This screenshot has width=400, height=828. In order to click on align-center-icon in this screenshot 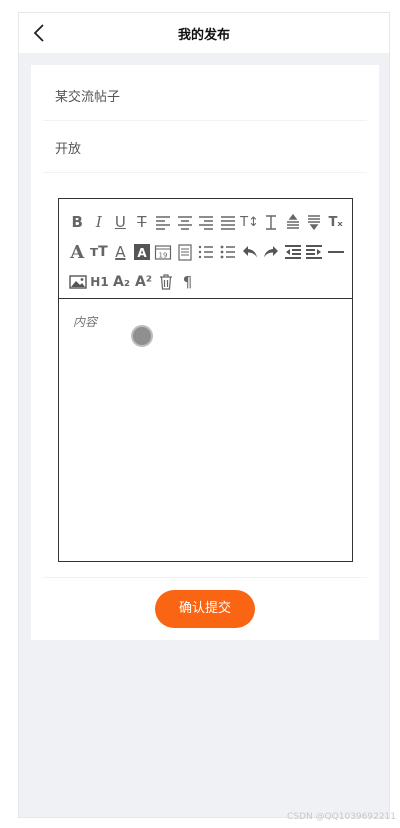, I will do `click(185, 222)`.